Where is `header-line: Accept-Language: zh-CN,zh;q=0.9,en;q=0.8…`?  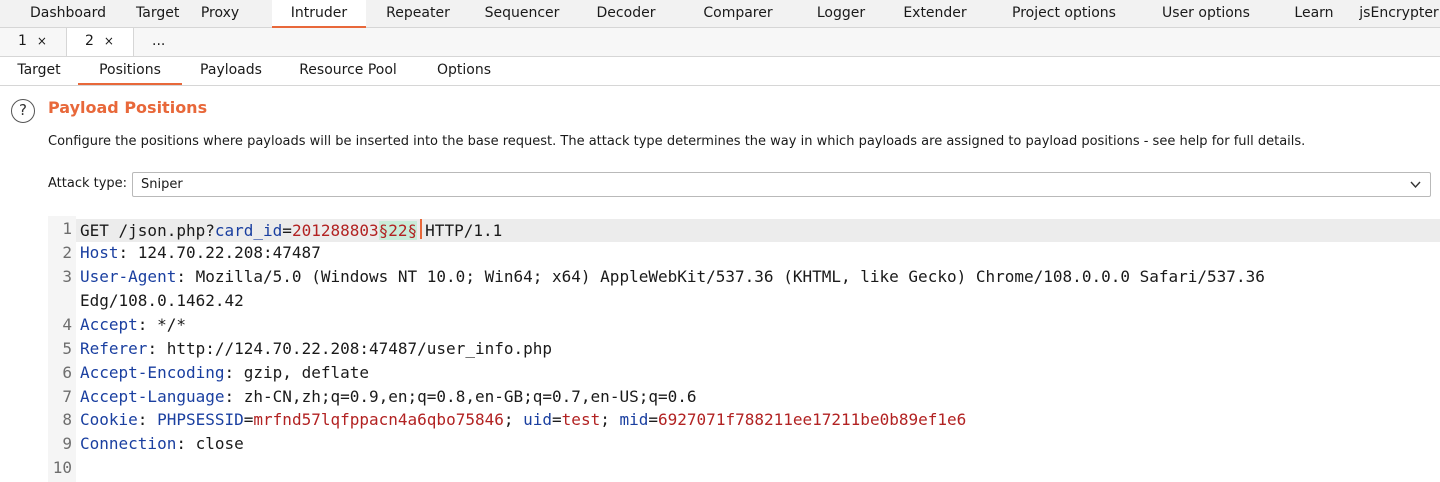
header-line: Accept-Language: zh-CN,zh;q=0.9,en;q=0.8… is located at coordinates (388, 396).